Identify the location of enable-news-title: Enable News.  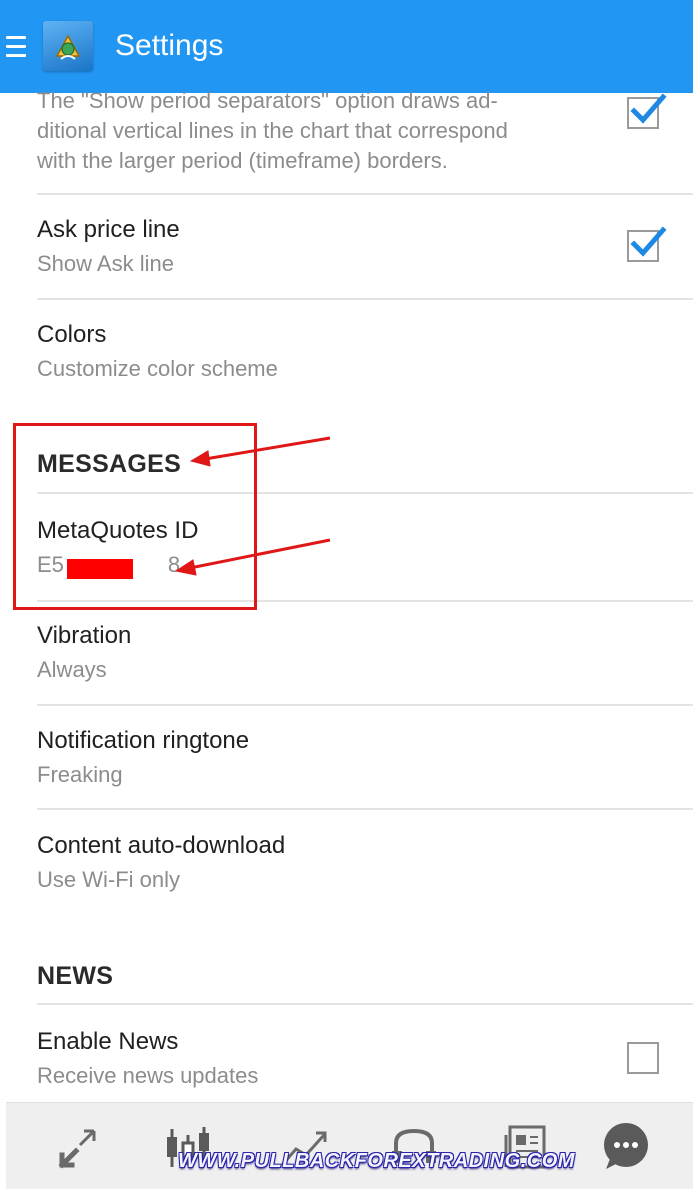
(108, 1041).